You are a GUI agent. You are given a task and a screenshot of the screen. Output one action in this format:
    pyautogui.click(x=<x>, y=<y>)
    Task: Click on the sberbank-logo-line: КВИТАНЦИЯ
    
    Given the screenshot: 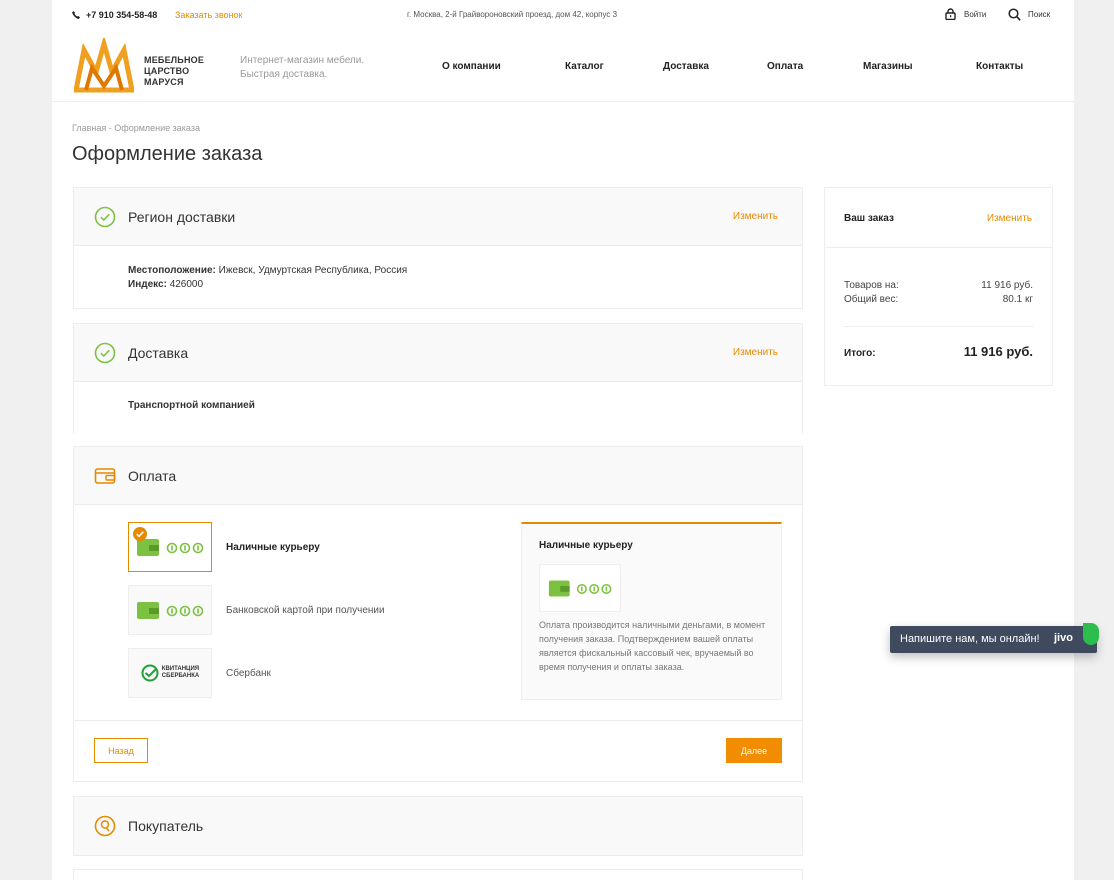 What is the action you would take?
    pyautogui.click(x=180, y=669)
    